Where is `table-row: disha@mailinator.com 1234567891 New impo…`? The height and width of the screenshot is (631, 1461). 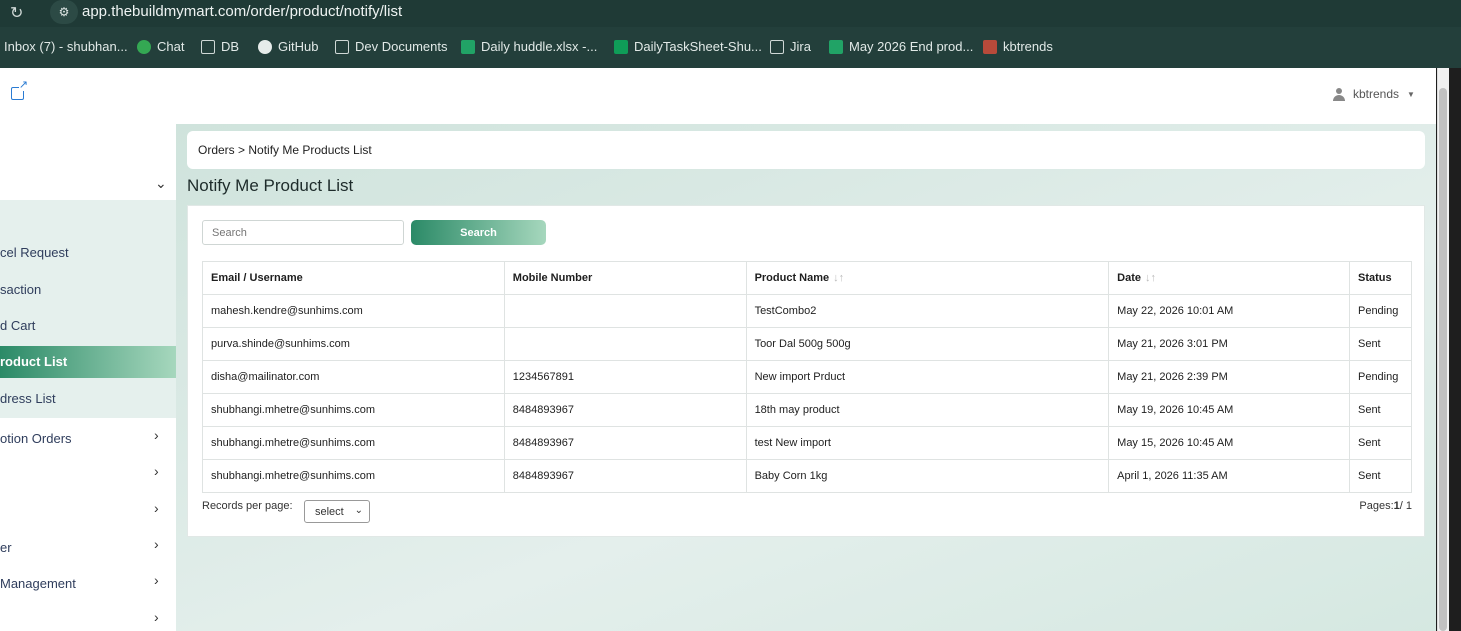 table-row: disha@mailinator.com 1234567891 New impo… is located at coordinates (807, 377).